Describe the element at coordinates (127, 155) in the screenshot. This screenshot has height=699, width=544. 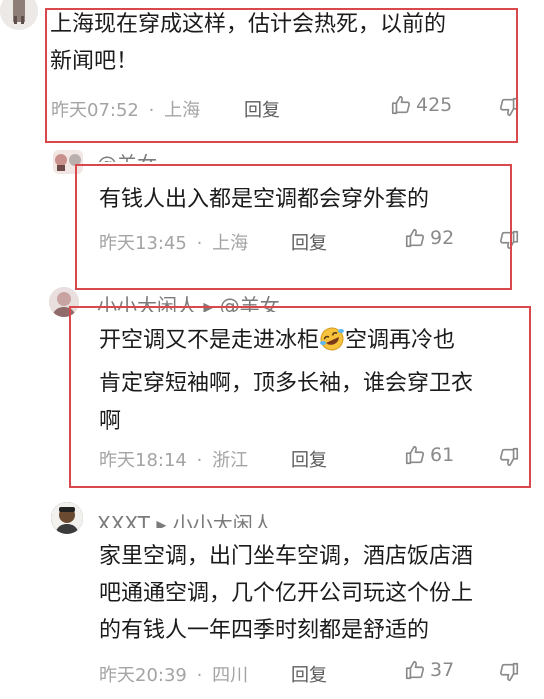
I see `comment-username: @羊女` at that location.